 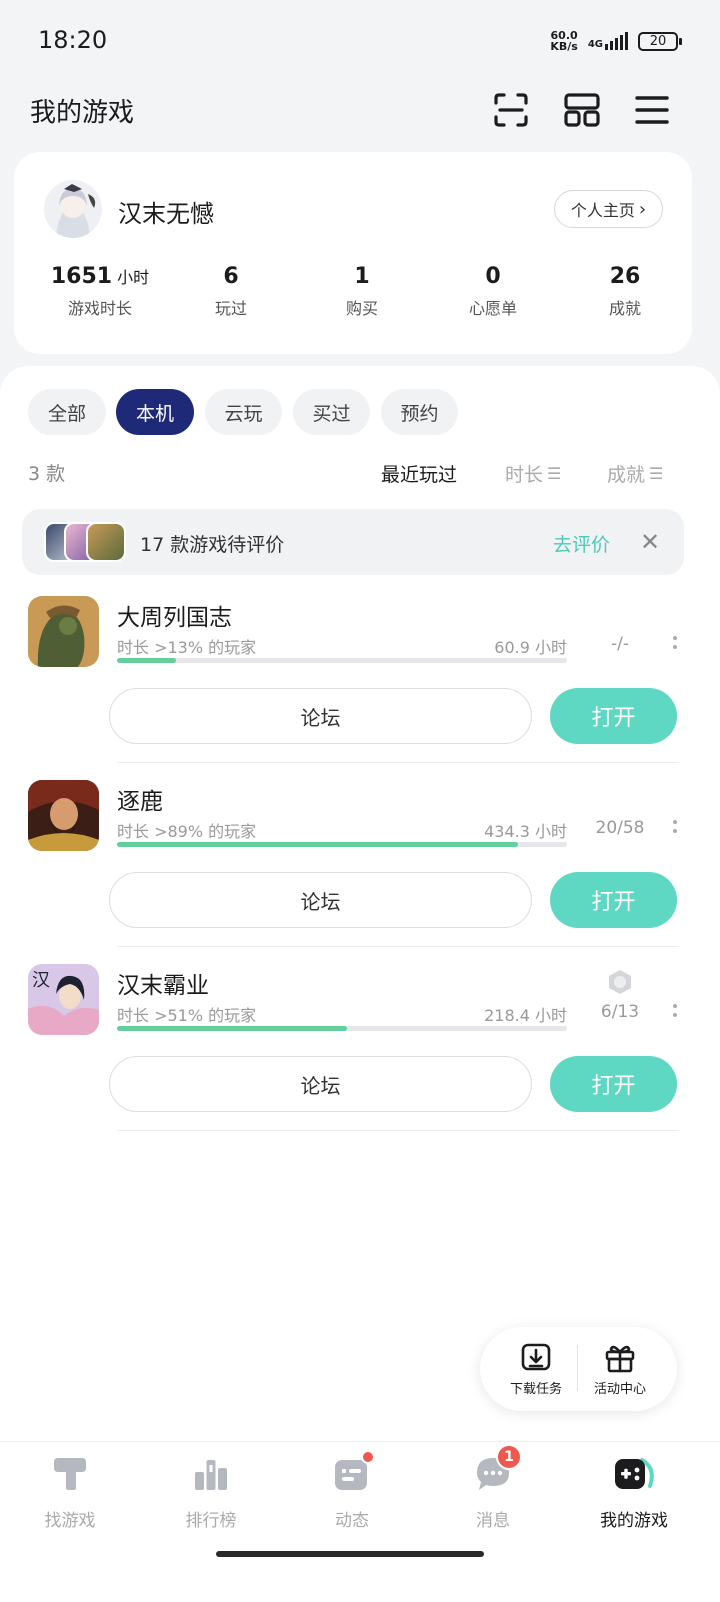 I want to click on download-tasks-label: 下载任务, so click(x=535, y=1389).